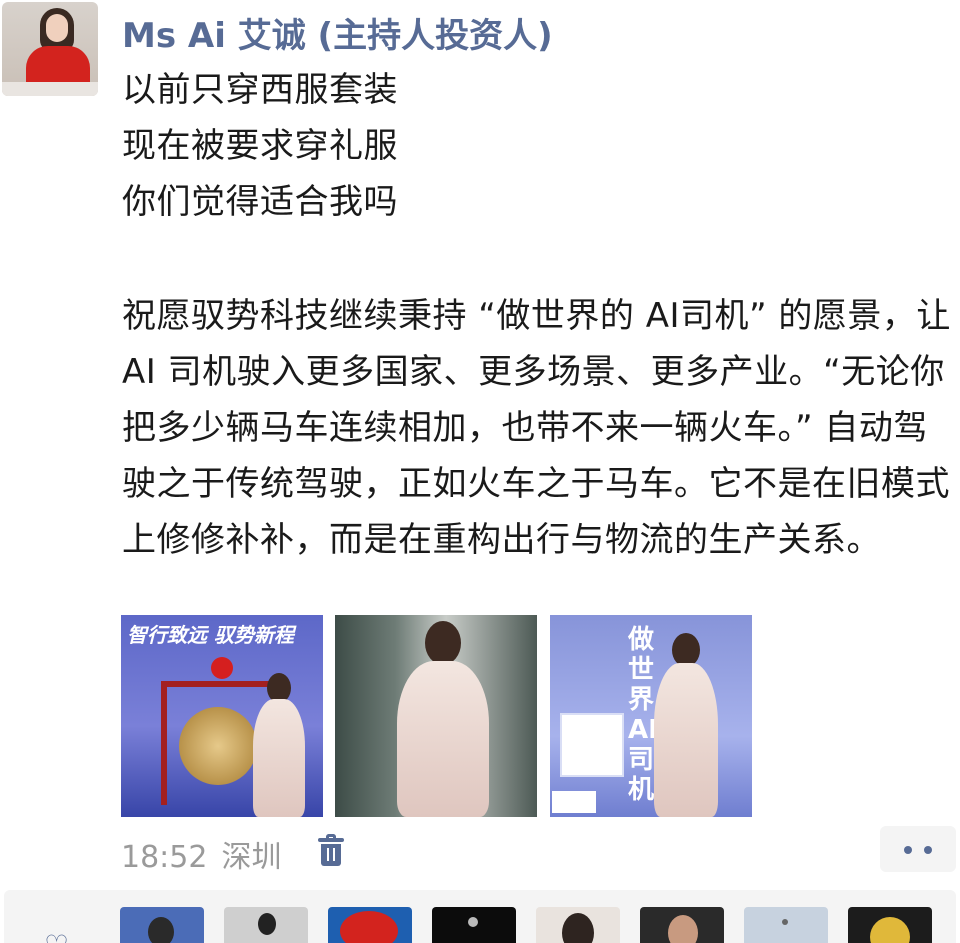  I want to click on photo-thumbnail-1: 智行致远 驭势新程, so click(222, 716).